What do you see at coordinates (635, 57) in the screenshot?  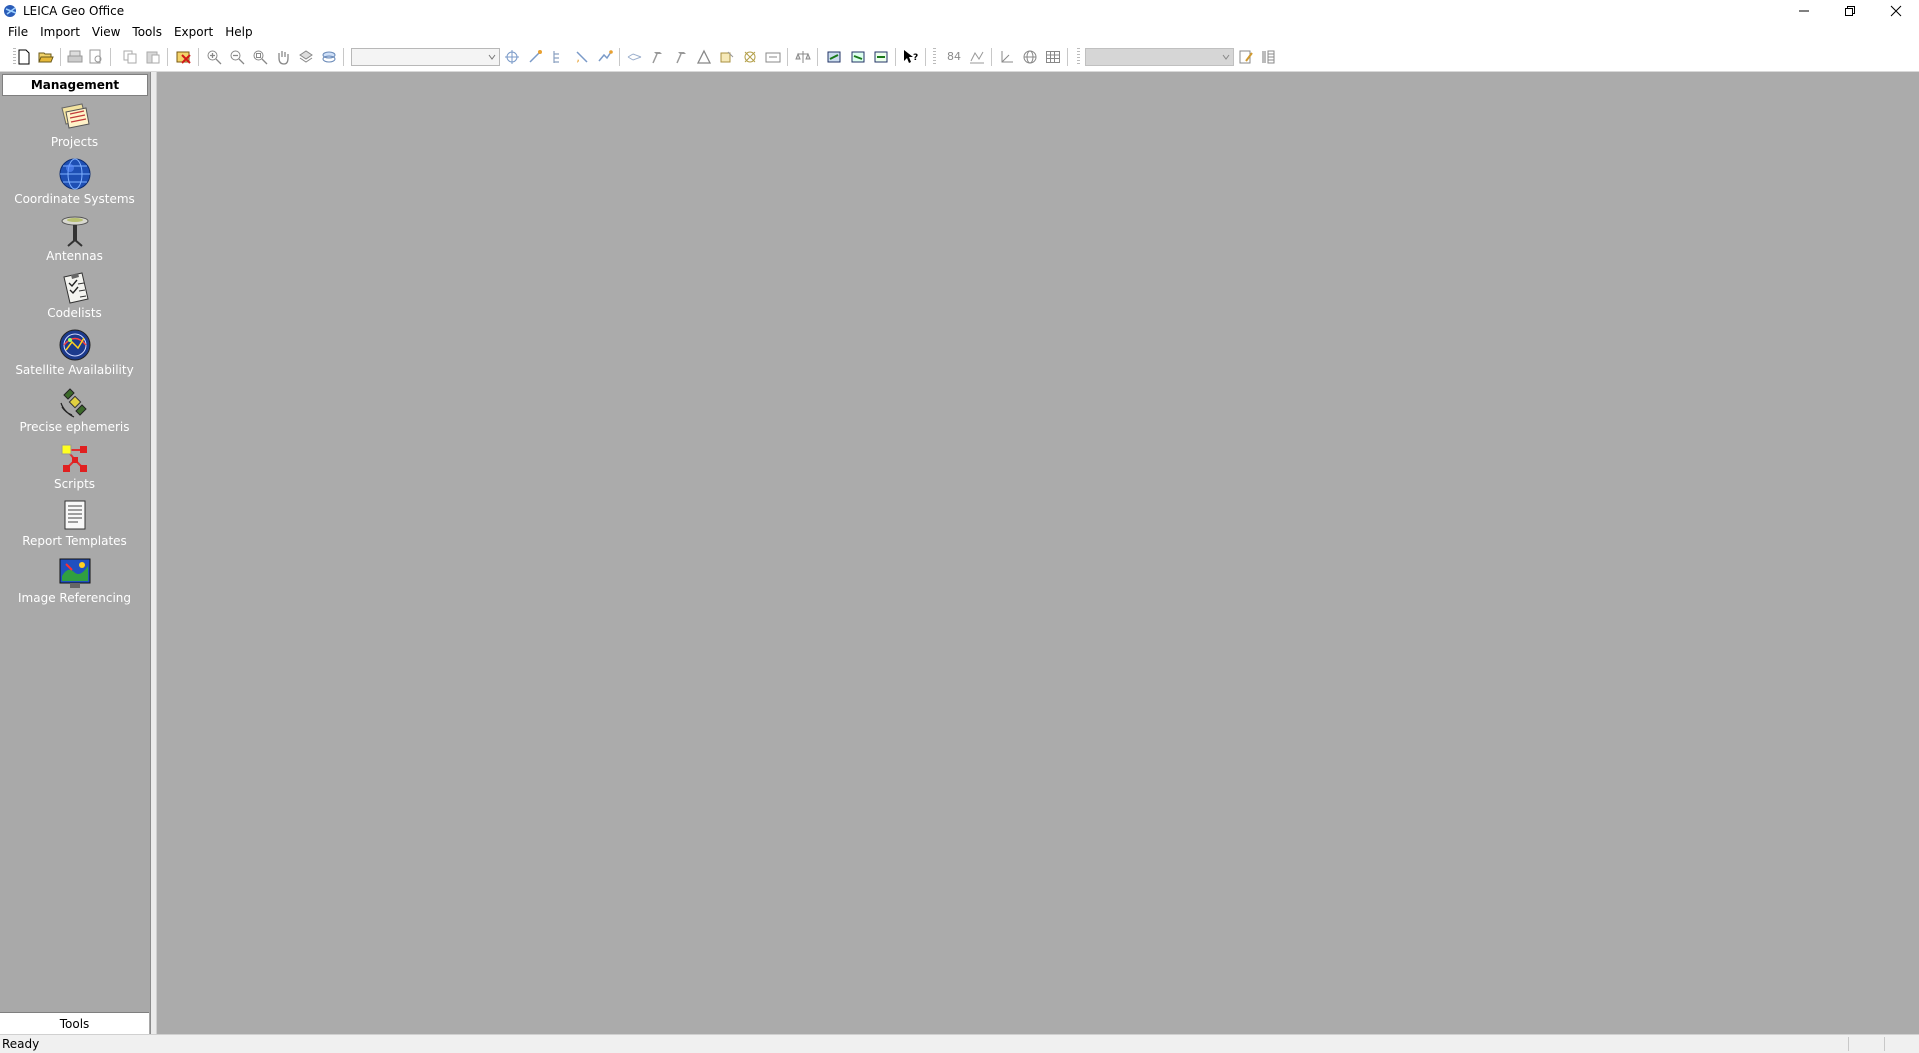 I see `tools-button` at bounding box center [635, 57].